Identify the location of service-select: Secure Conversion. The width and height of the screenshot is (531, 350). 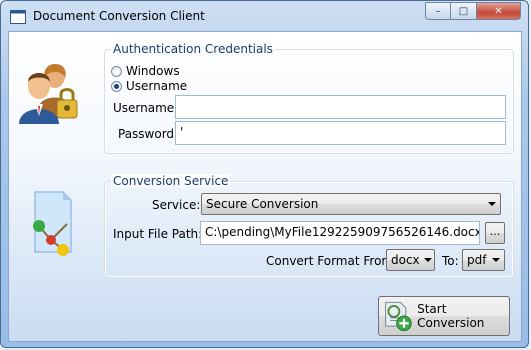
(351, 204).